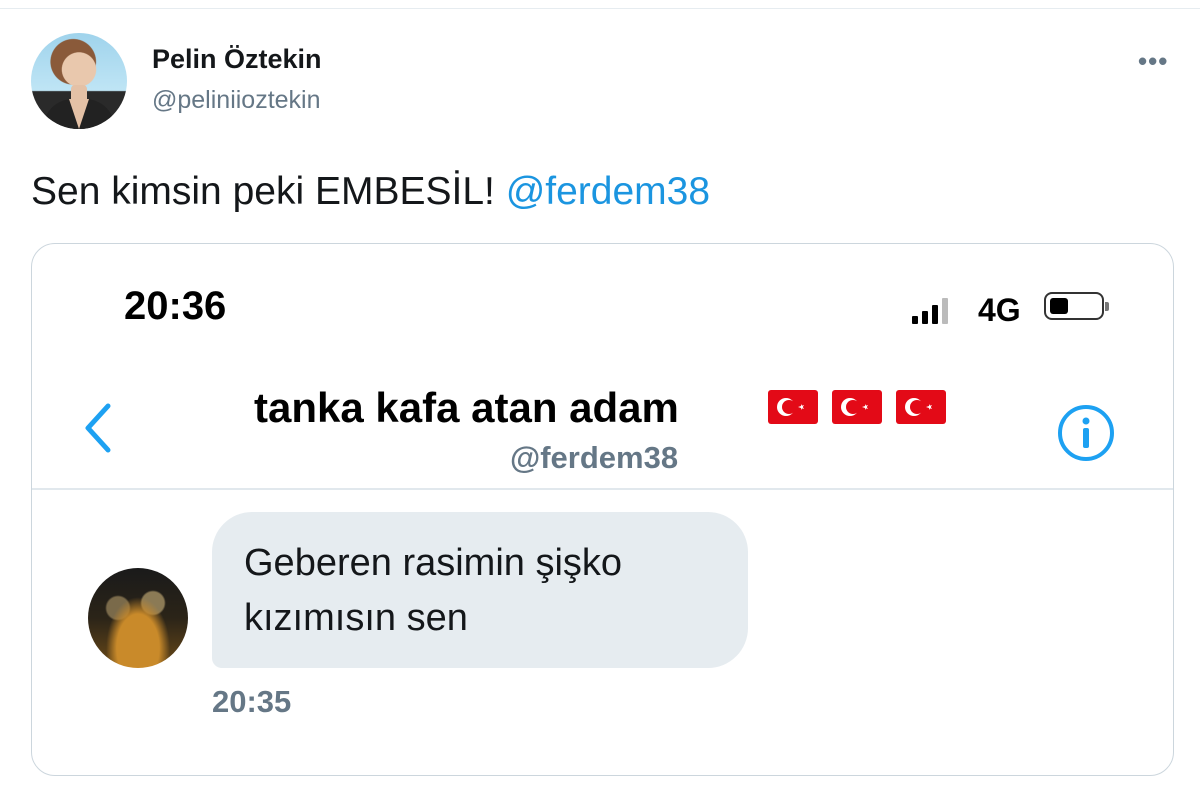  What do you see at coordinates (236, 100) in the screenshot?
I see `author-handle: @peliniioztekin` at bounding box center [236, 100].